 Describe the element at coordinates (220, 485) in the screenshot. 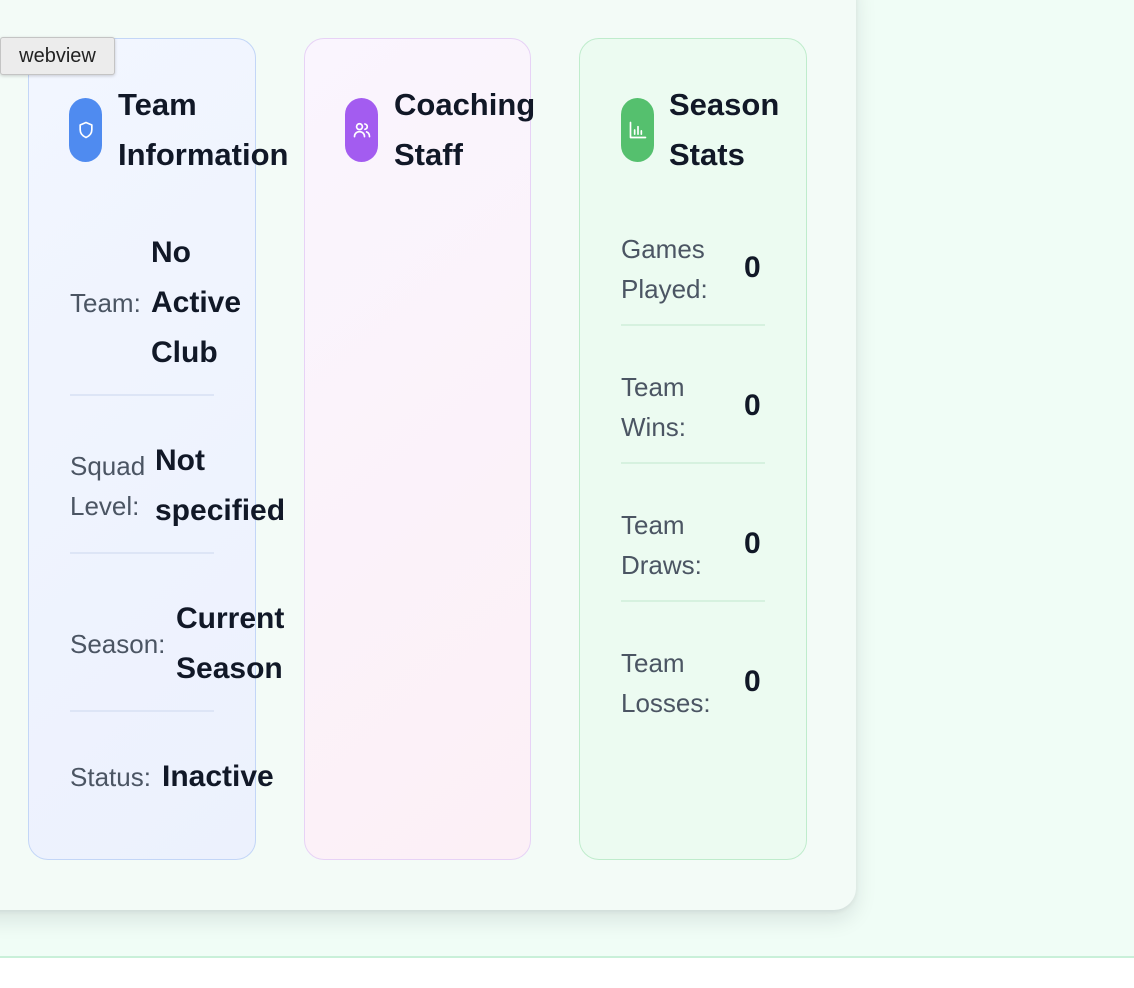

I see `squad-level-value: Not specified` at that location.